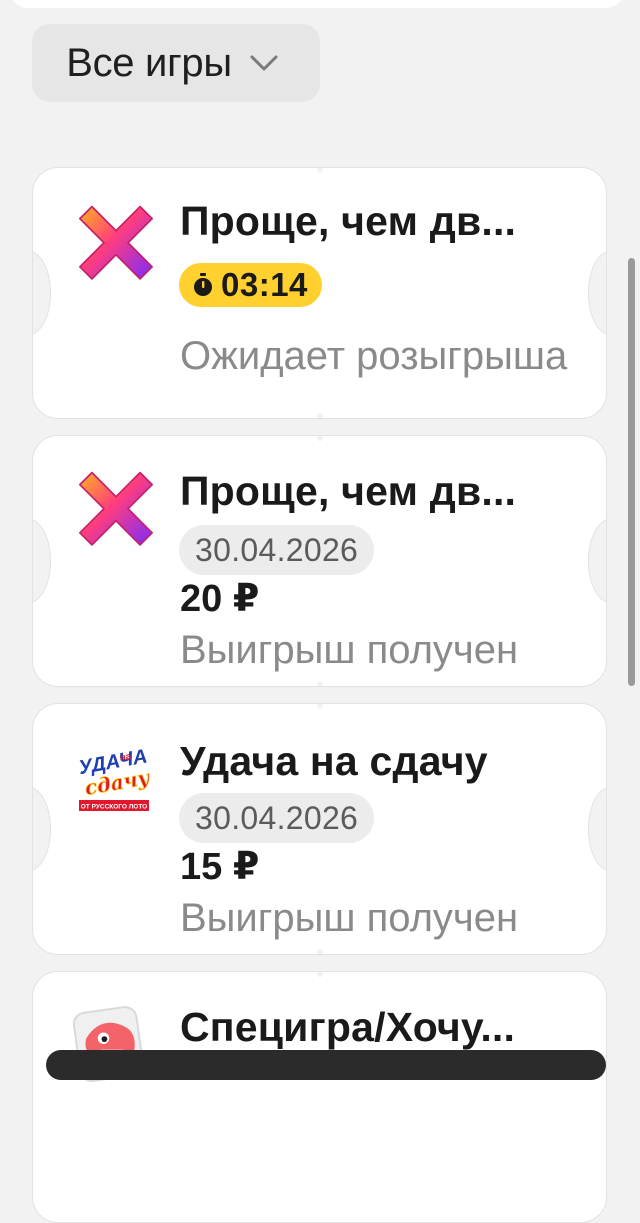 The image size is (640, 1223). What do you see at coordinates (115, 778) in the screenshot?
I see `udacha-logo: УДАЧА на сдачу ОТ РУССКОГО ЛОТО` at bounding box center [115, 778].